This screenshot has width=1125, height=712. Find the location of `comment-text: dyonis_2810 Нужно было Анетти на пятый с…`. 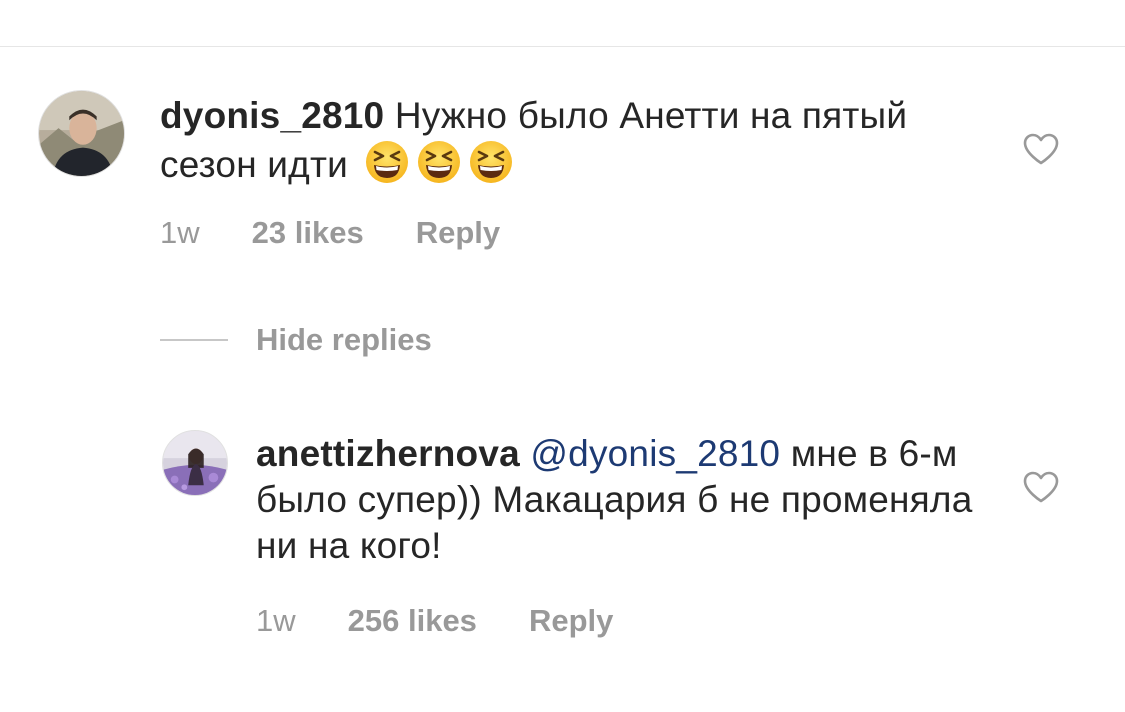

comment-text: dyonis_2810 Нужно было Анетти на пятый с… is located at coordinates (560, 140).